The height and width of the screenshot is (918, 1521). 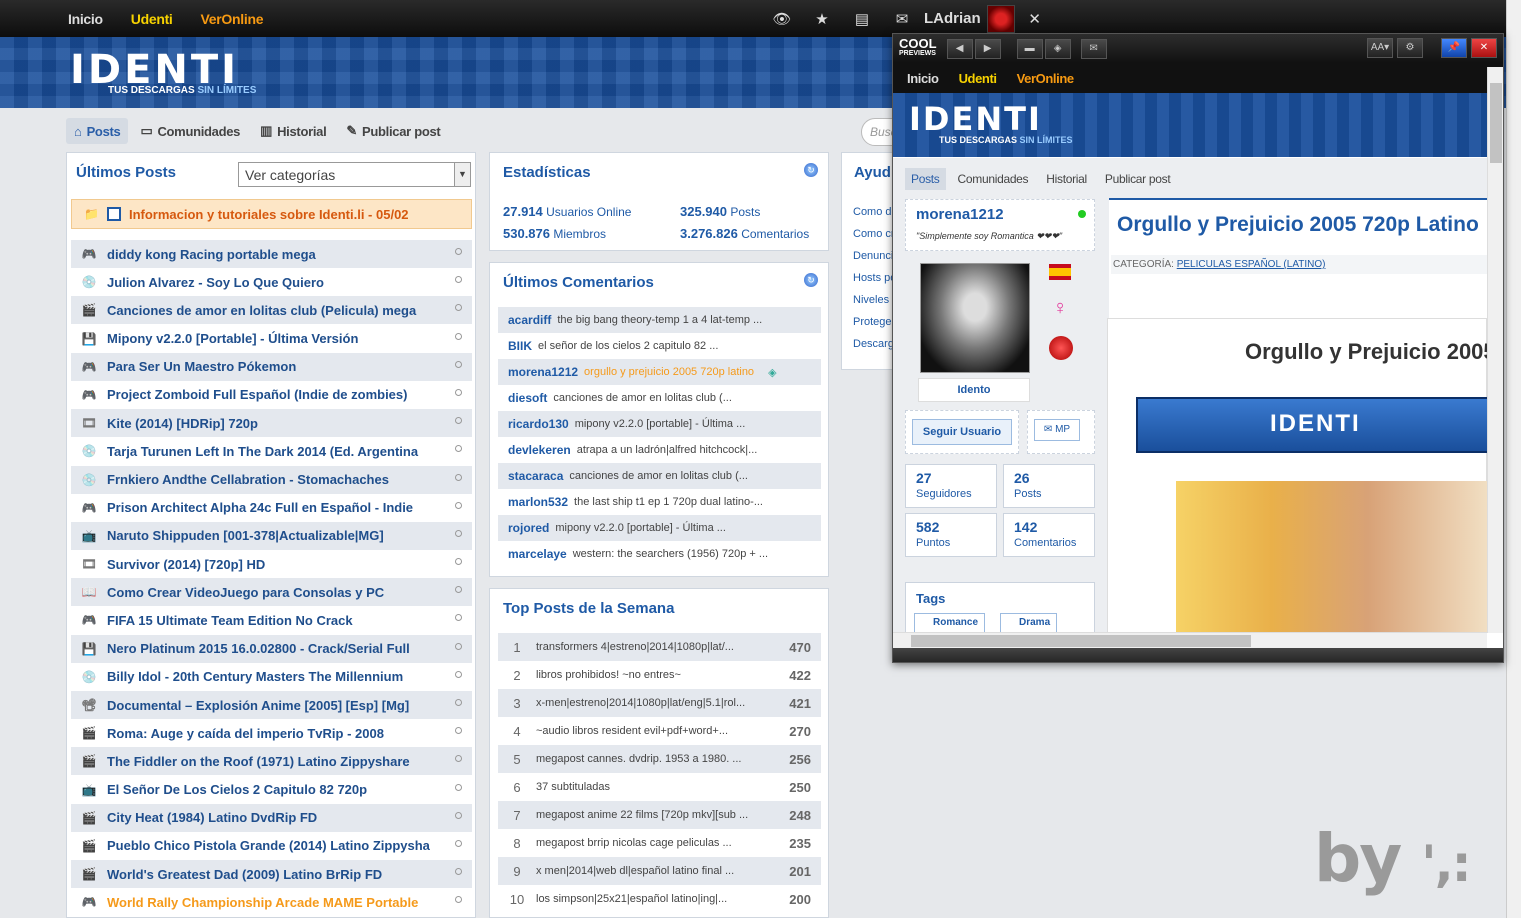 I want to click on refresh-icon: ↻, so click(x=811, y=280).